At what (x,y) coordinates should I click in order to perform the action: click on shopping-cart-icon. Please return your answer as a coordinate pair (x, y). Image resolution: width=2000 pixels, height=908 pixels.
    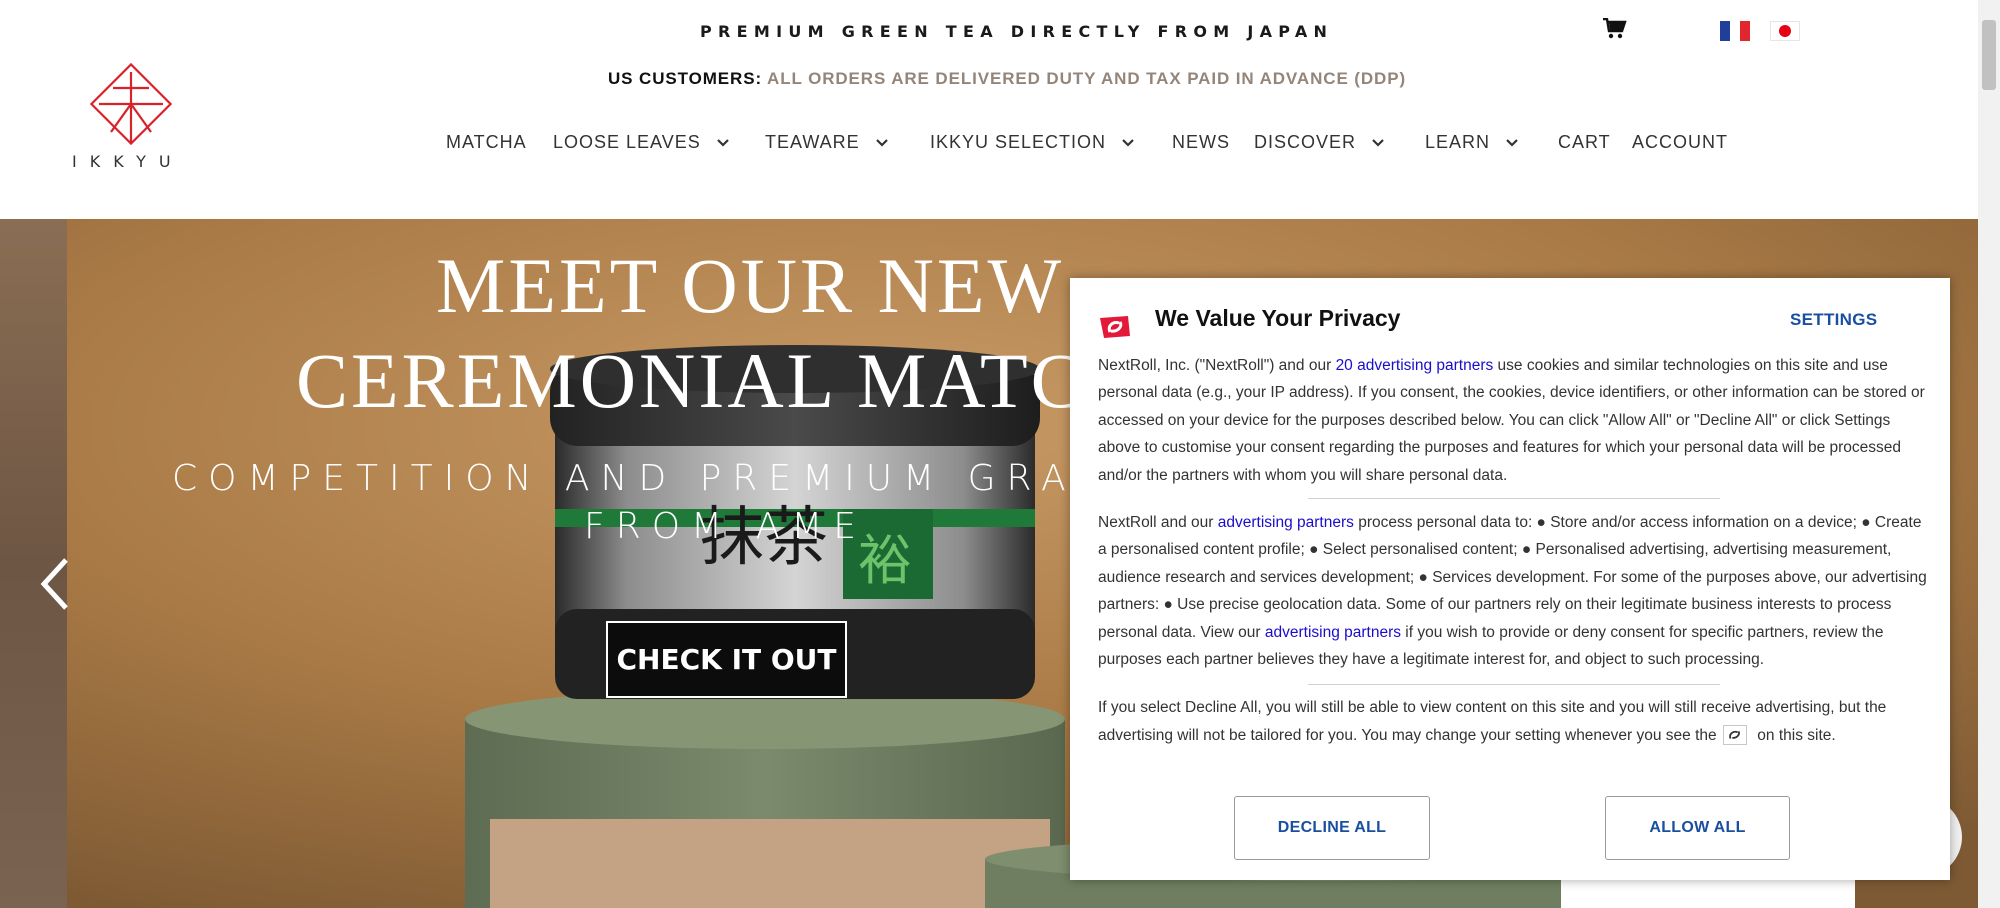
    Looking at the image, I should click on (1615, 29).